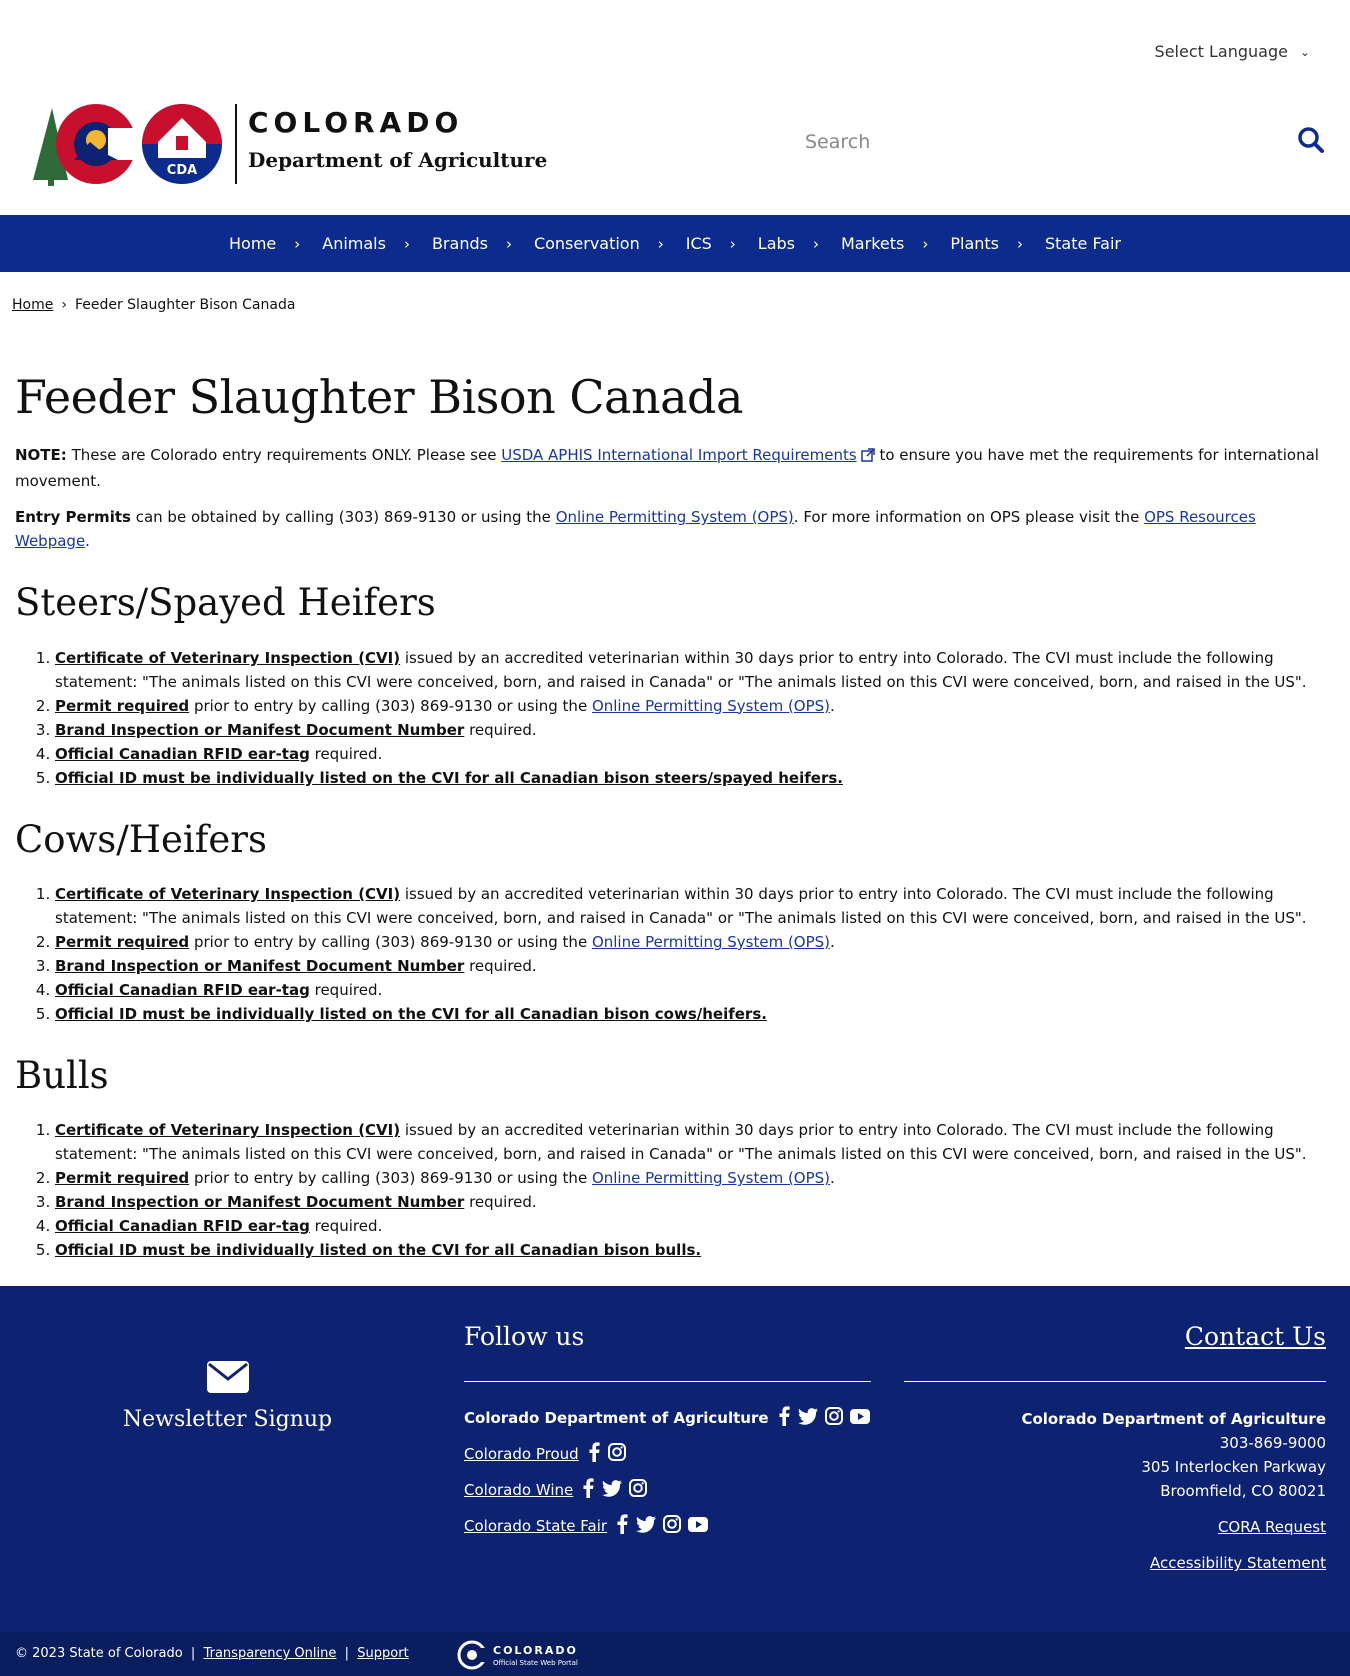 The width and height of the screenshot is (1350, 1676). Describe the element at coordinates (997, 243) in the screenshot. I see `nav-item-plants: Plants ›` at that location.